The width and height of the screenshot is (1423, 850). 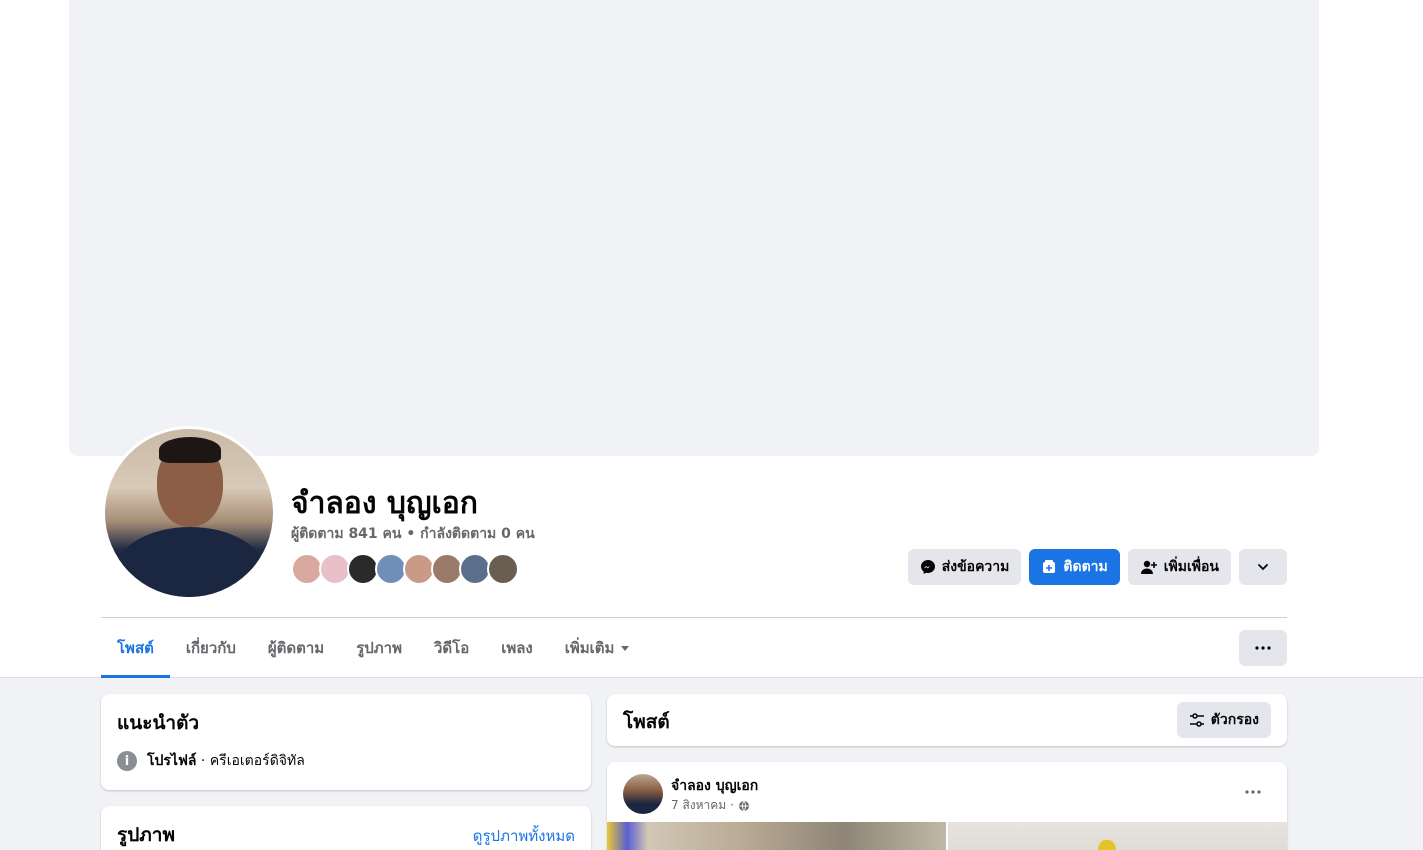 I want to click on photos-card: รูปภาพ ดูรูปภาพทั้งหมด, so click(x=346, y=828).